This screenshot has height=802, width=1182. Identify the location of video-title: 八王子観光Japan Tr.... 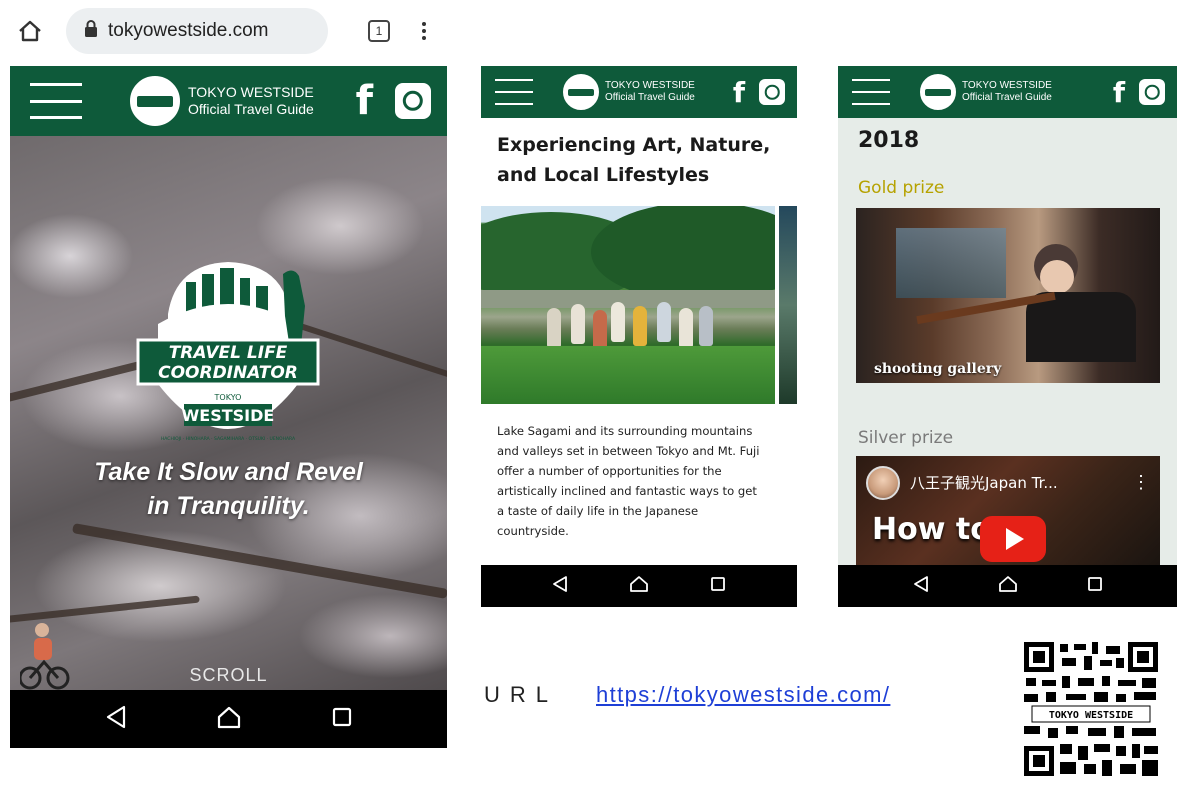
(984, 482).